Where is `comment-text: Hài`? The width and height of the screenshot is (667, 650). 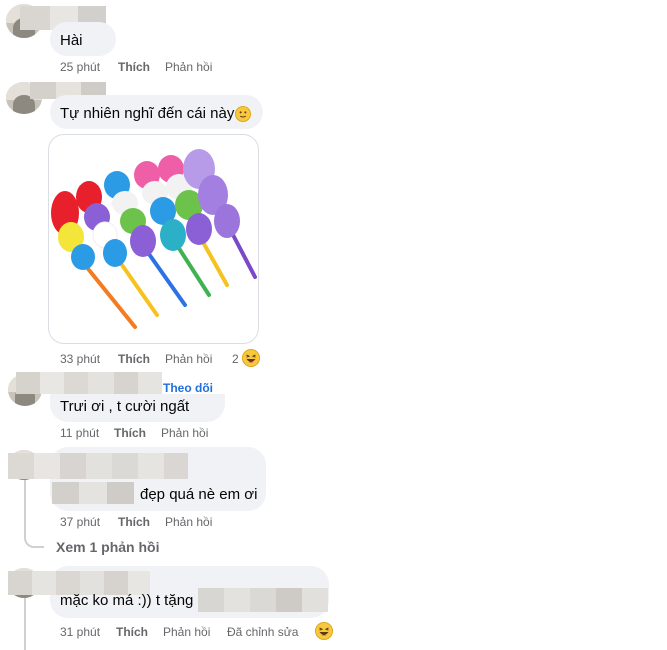
comment-text: Hài is located at coordinates (71, 40).